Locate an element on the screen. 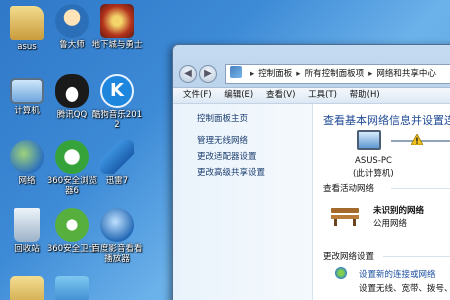  advanced-sharing-link: 更改高级共享设置 is located at coordinates (231, 172).